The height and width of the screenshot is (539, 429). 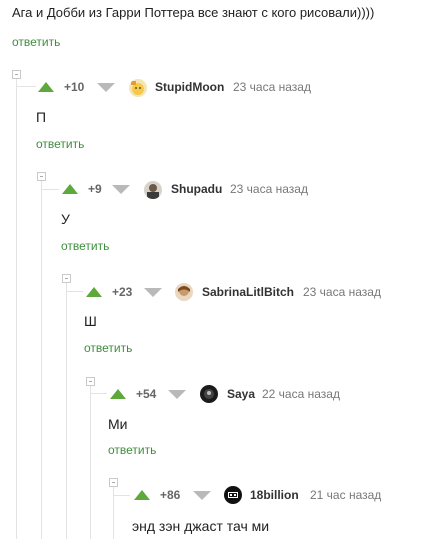 I want to click on comment-time: 21 час назад, so click(x=345, y=495).